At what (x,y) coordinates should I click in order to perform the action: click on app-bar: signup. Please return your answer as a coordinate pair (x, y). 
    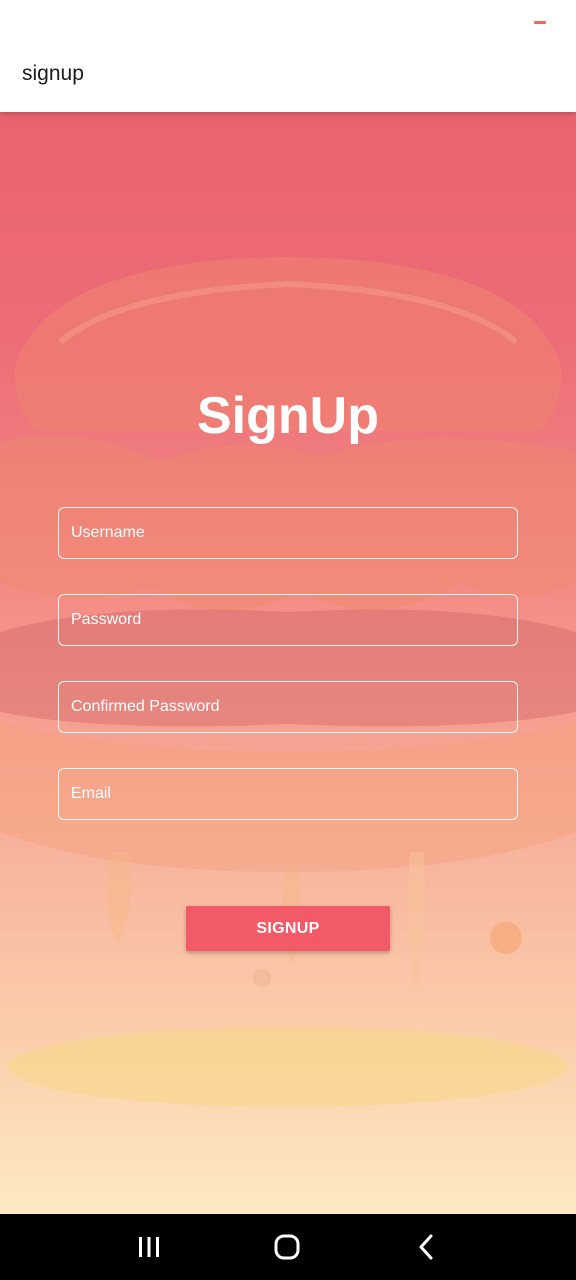
    Looking at the image, I should click on (288, 56).